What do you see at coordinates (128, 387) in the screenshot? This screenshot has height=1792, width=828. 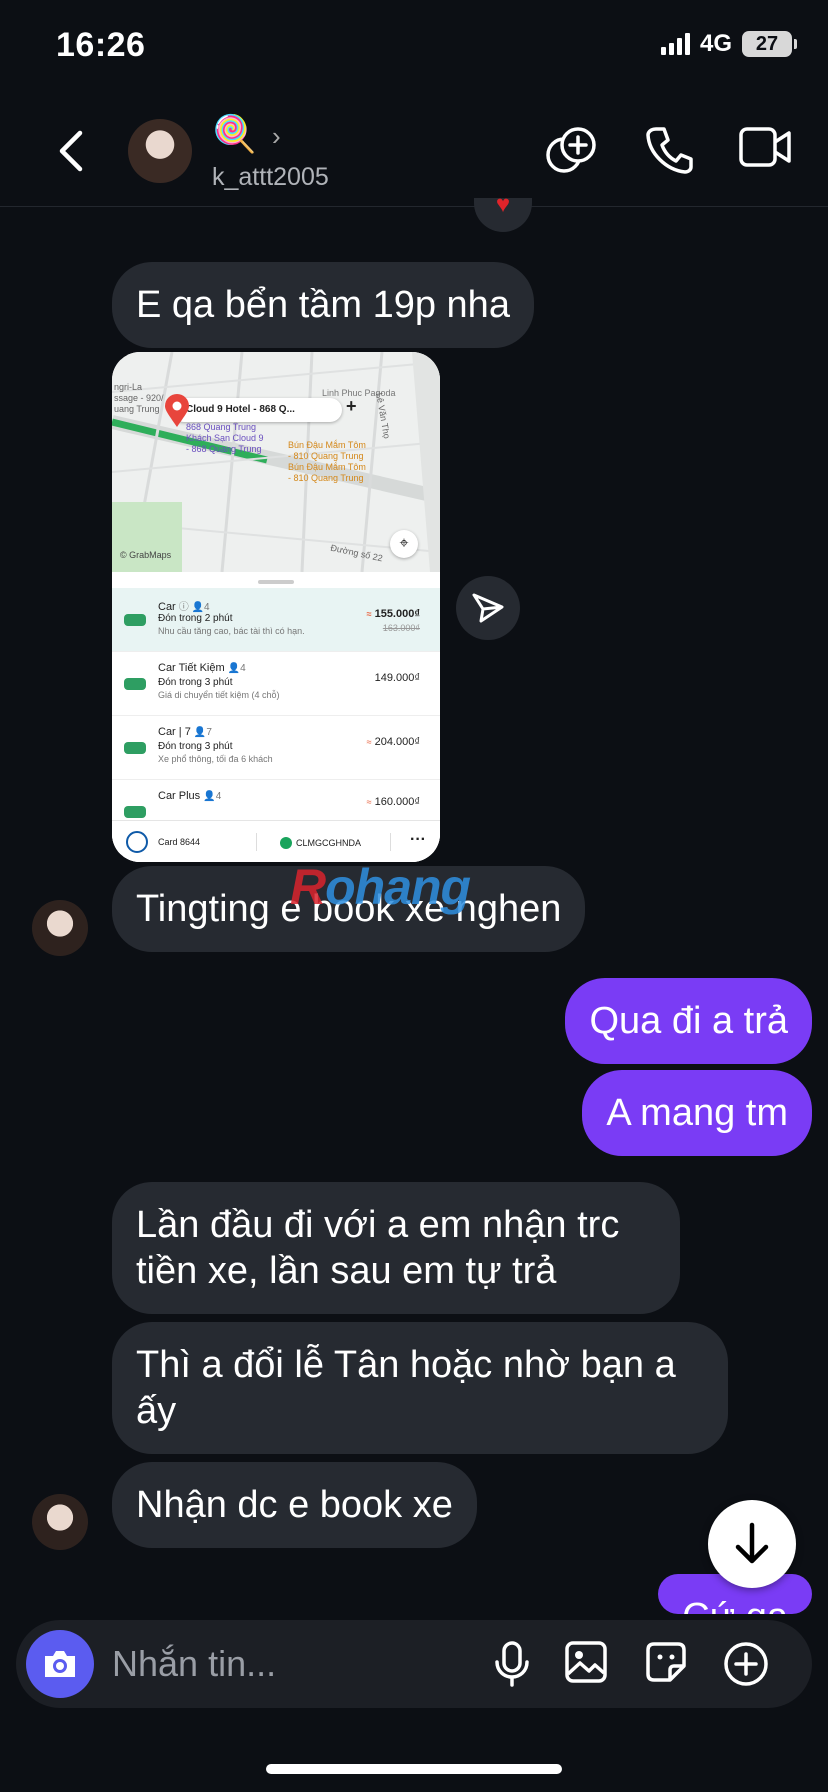 I see `map-label: ngri-La` at bounding box center [128, 387].